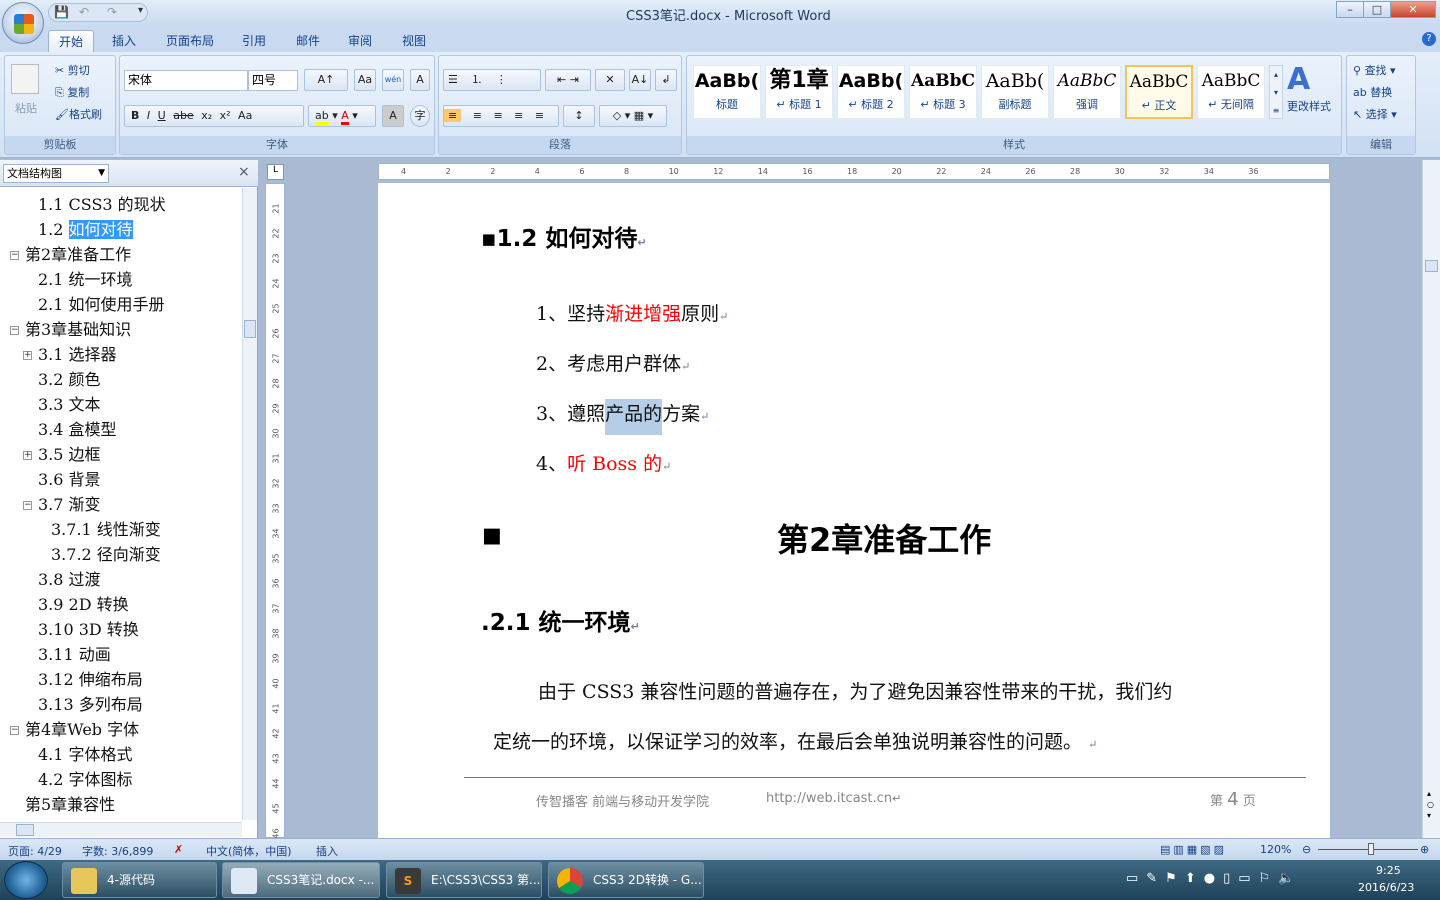 This screenshot has height=900, width=1440. What do you see at coordinates (610, 80) in the screenshot?
I see `chinese-layout-button: ✕` at bounding box center [610, 80].